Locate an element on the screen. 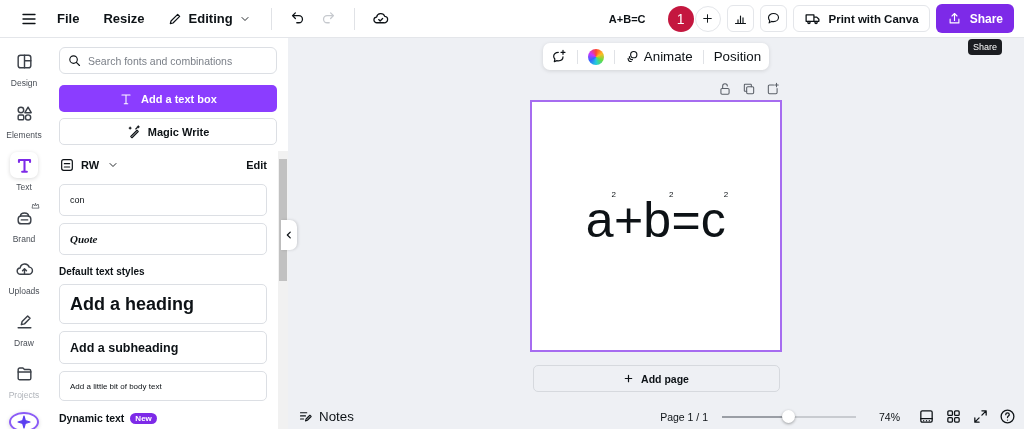  sidebar-tab: Elements is located at coordinates (24, 120).